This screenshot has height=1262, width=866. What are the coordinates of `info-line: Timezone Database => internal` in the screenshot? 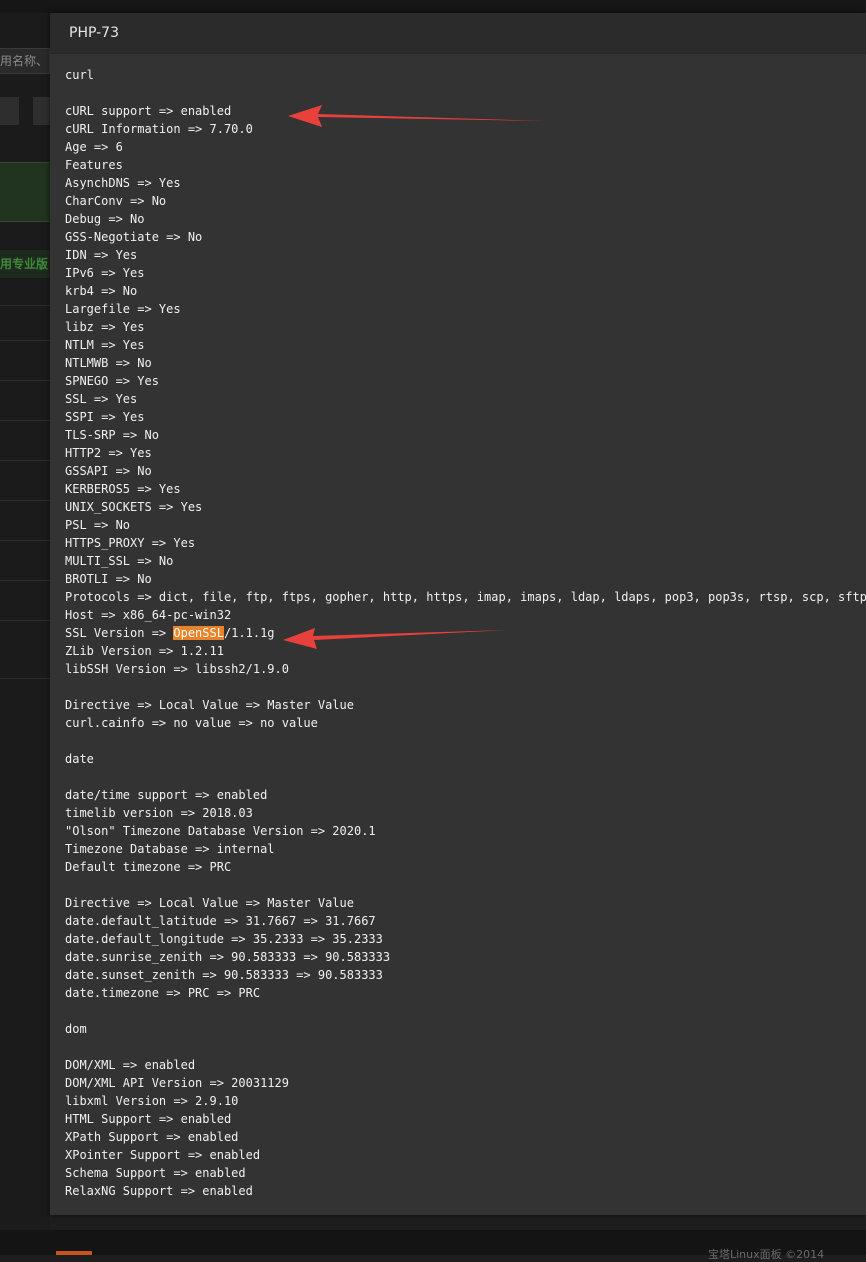 It's located at (170, 849).